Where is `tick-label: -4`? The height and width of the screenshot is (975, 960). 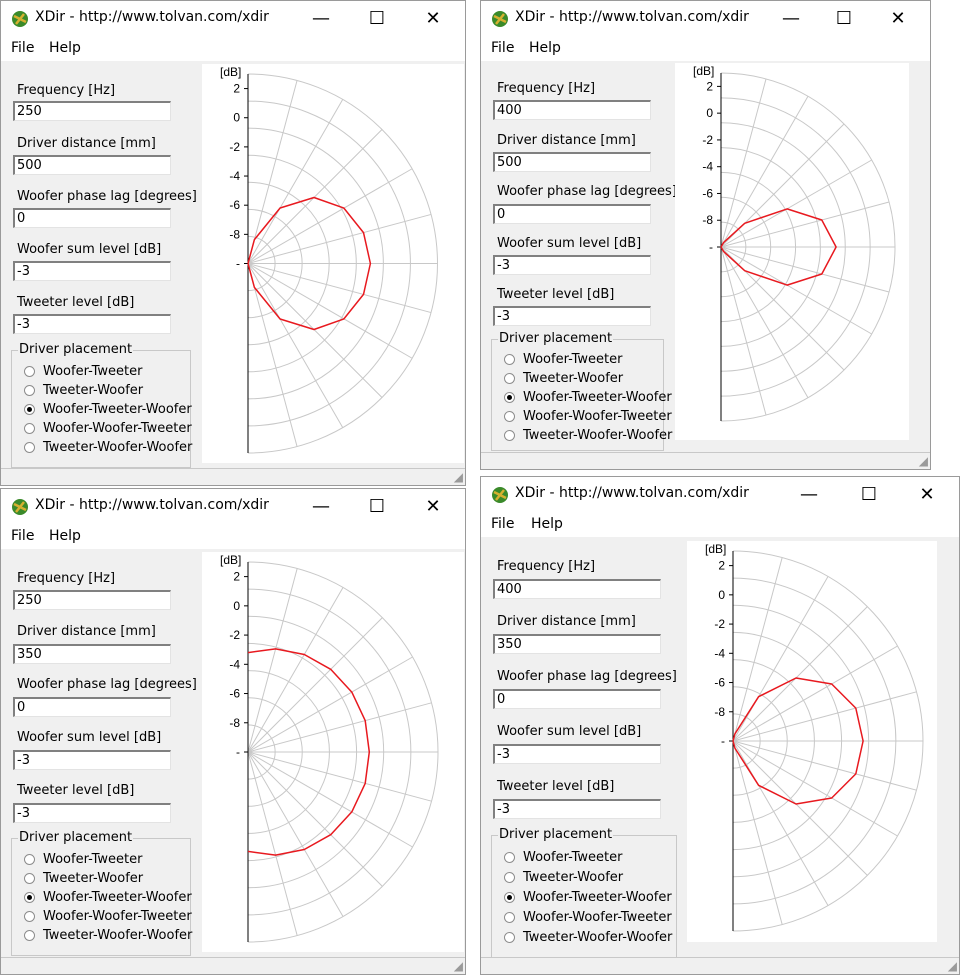 tick-label: -4 is located at coordinates (234, 664).